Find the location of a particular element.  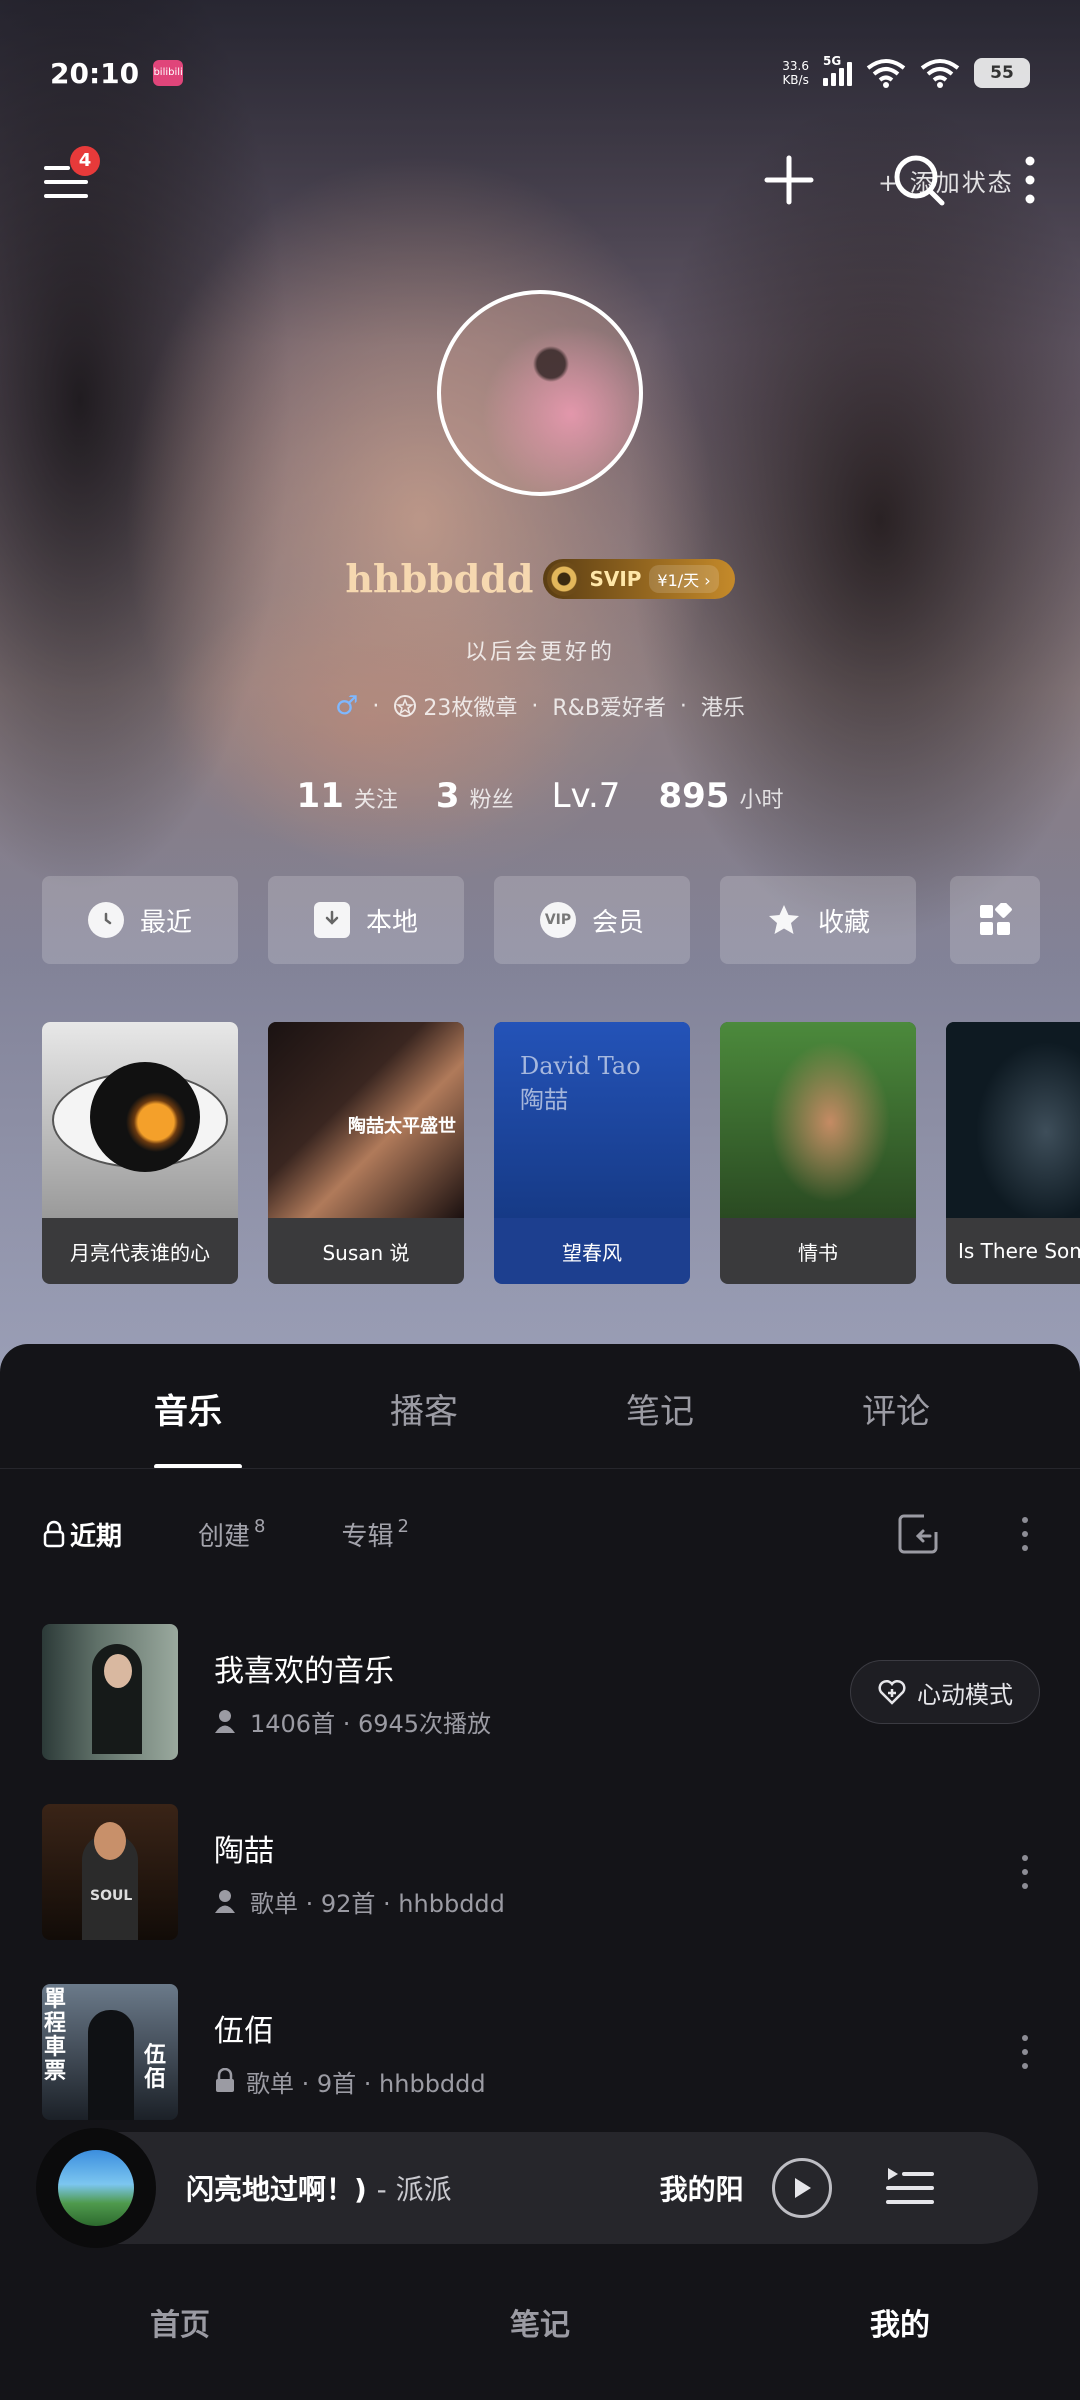

subtab-created: 创建 8 is located at coordinates (231, 1534).